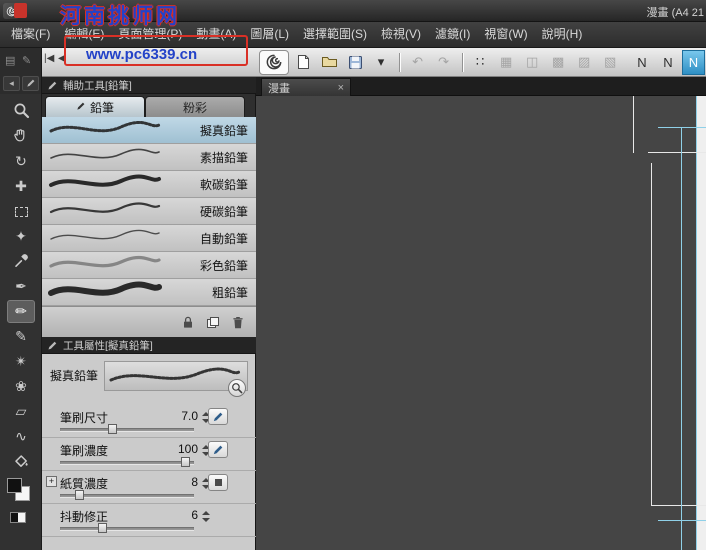 The height and width of the screenshot is (550, 706). I want to click on vector-snap-2-button: N, so click(668, 62).